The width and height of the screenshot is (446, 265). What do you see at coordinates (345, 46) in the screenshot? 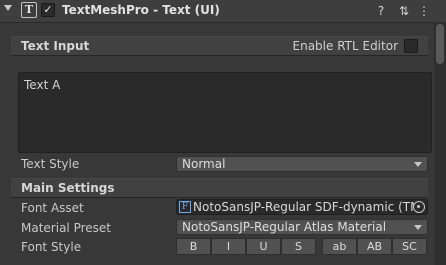
I see `rtl-editor-label: Enable RTL Editor` at bounding box center [345, 46].